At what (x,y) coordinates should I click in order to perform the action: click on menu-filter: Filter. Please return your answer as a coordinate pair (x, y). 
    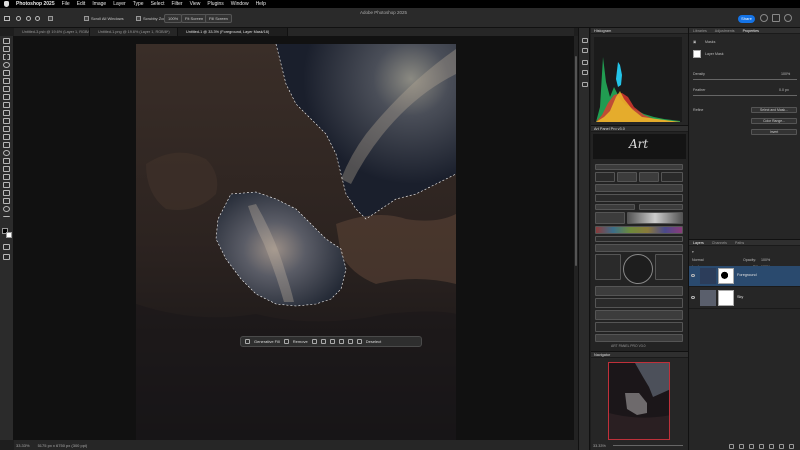
    Looking at the image, I should click on (176, 4).